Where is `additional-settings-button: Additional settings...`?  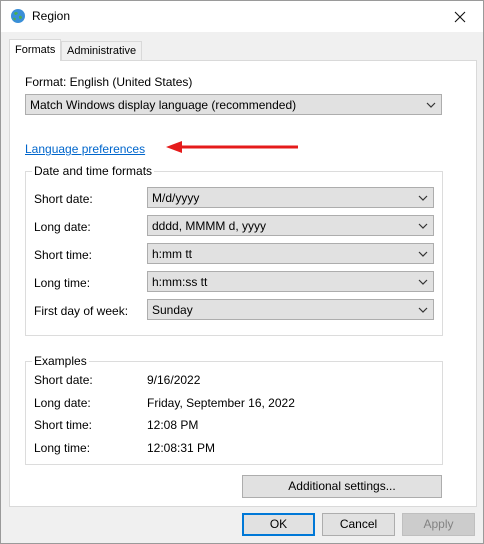
additional-settings-button: Additional settings... is located at coordinates (342, 486).